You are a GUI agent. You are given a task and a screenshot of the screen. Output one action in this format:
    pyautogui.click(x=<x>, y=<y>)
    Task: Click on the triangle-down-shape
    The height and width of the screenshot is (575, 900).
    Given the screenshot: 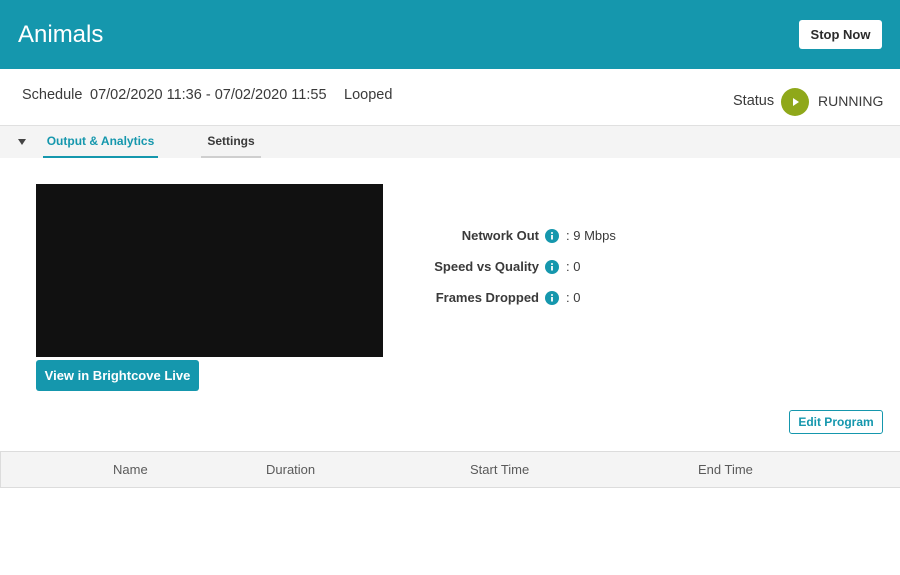 What is the action you would take?
    pyautogui.click(x=22, y=142)
    